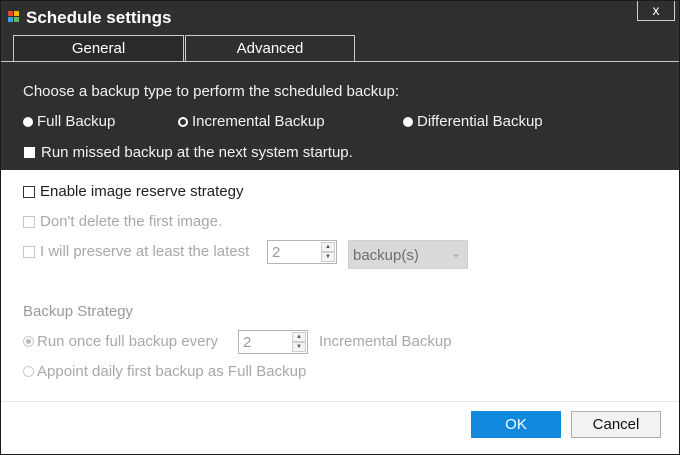 This screenshot has width=680, height=455. I want to click on close-icon: x, so click(656, 10).